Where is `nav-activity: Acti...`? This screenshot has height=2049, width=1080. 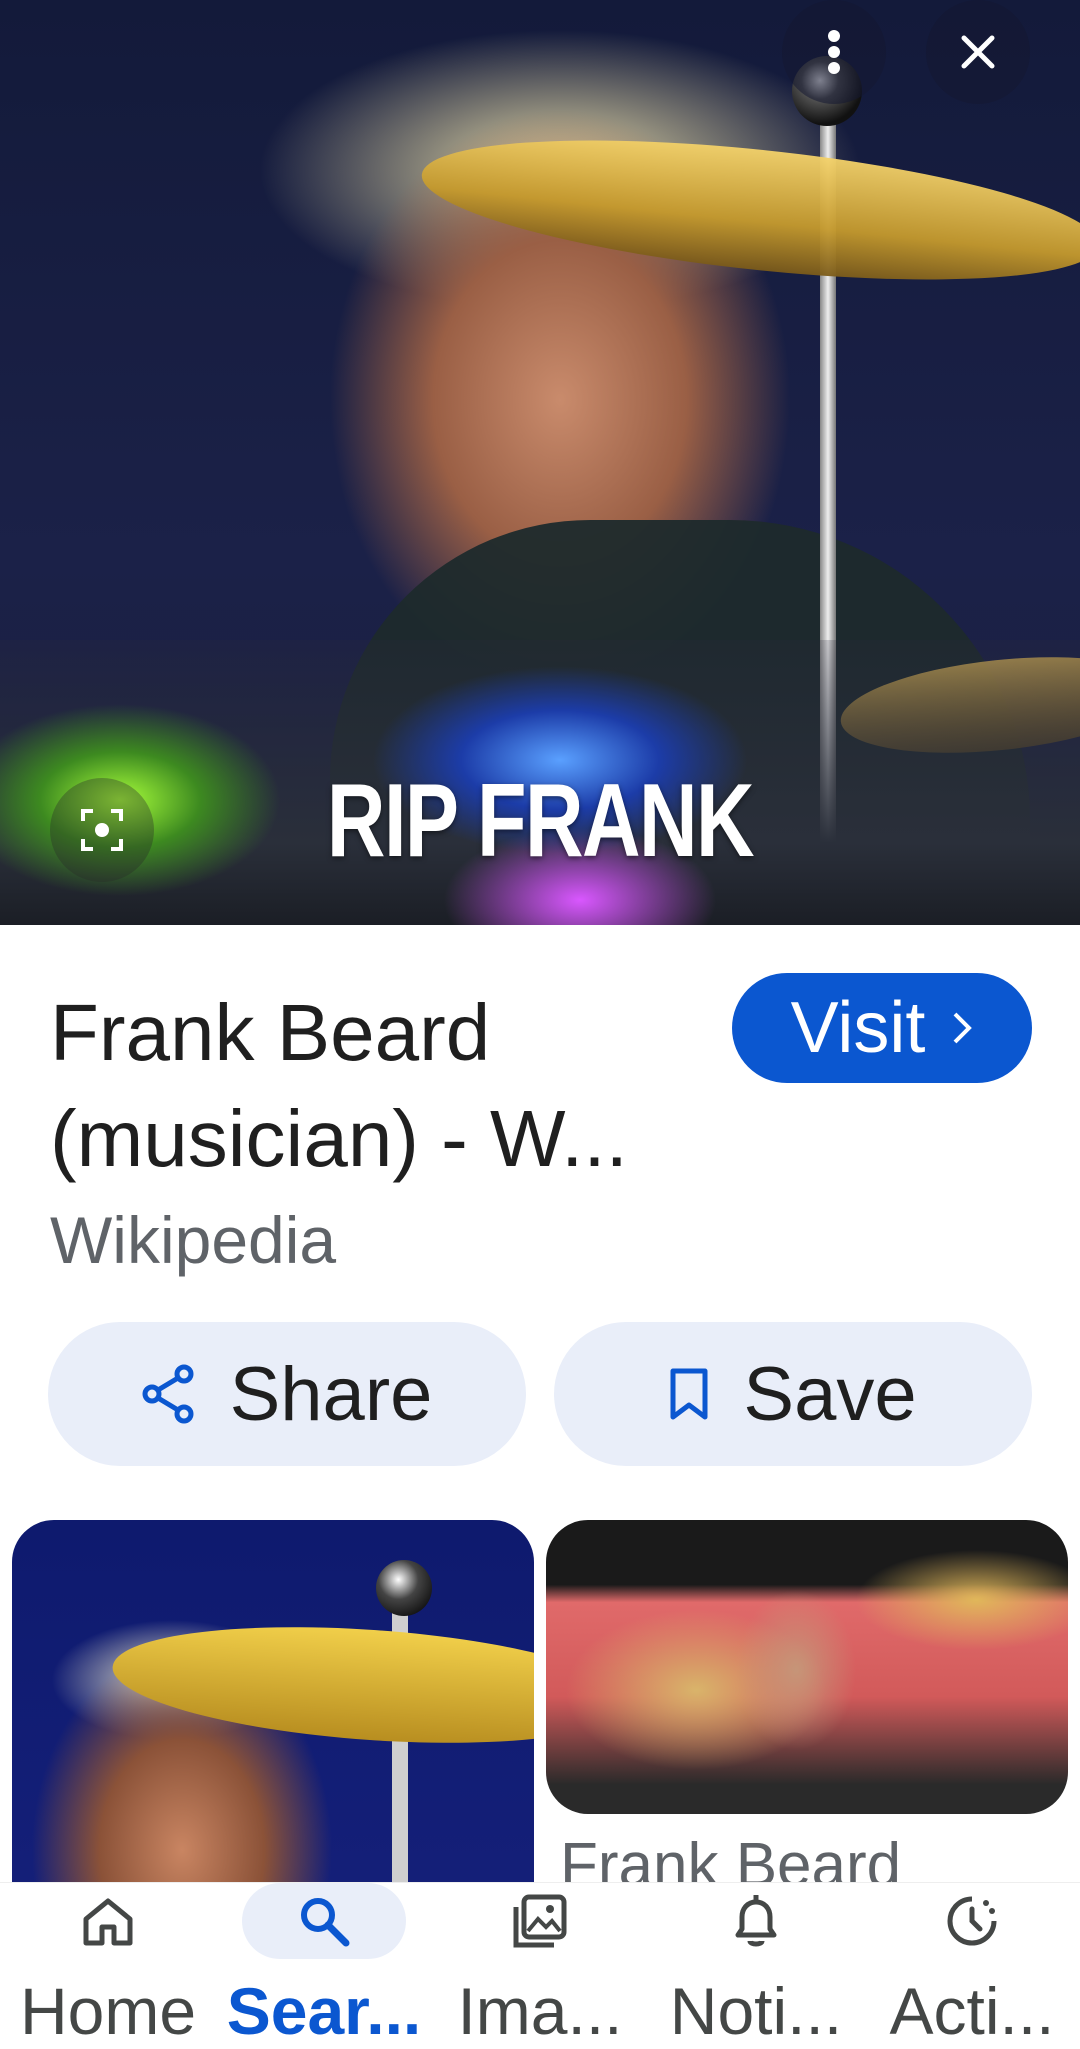
nav-activity: Acti... is located at coordinates (972, 1966).